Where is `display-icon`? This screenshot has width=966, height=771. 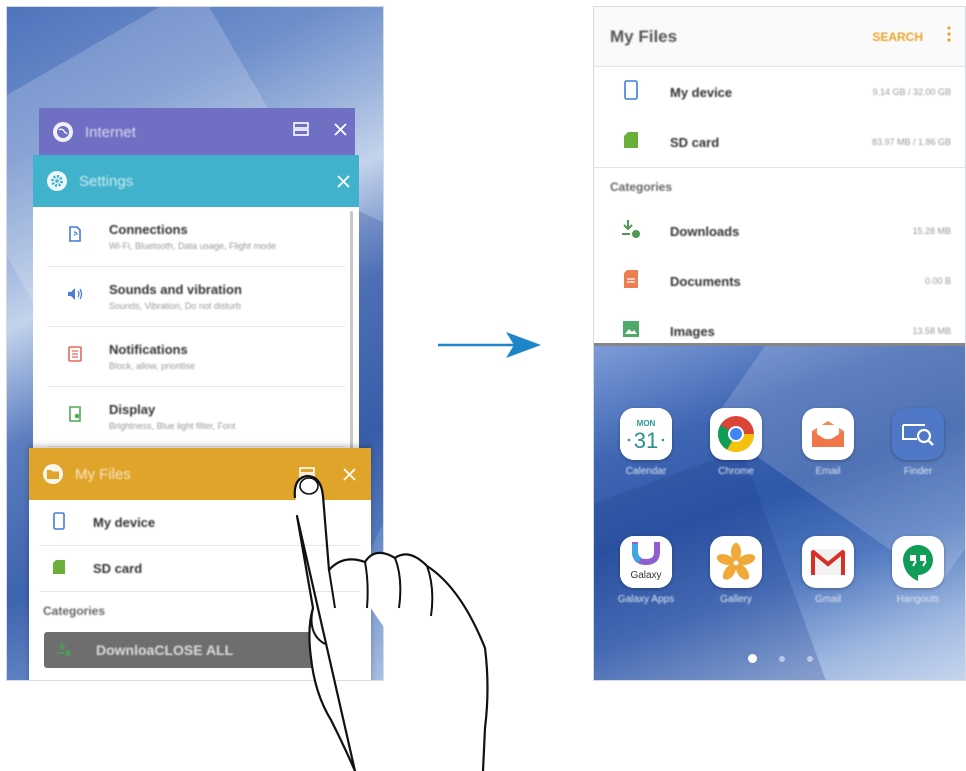 display-icon is located at coordinates (75, 416).